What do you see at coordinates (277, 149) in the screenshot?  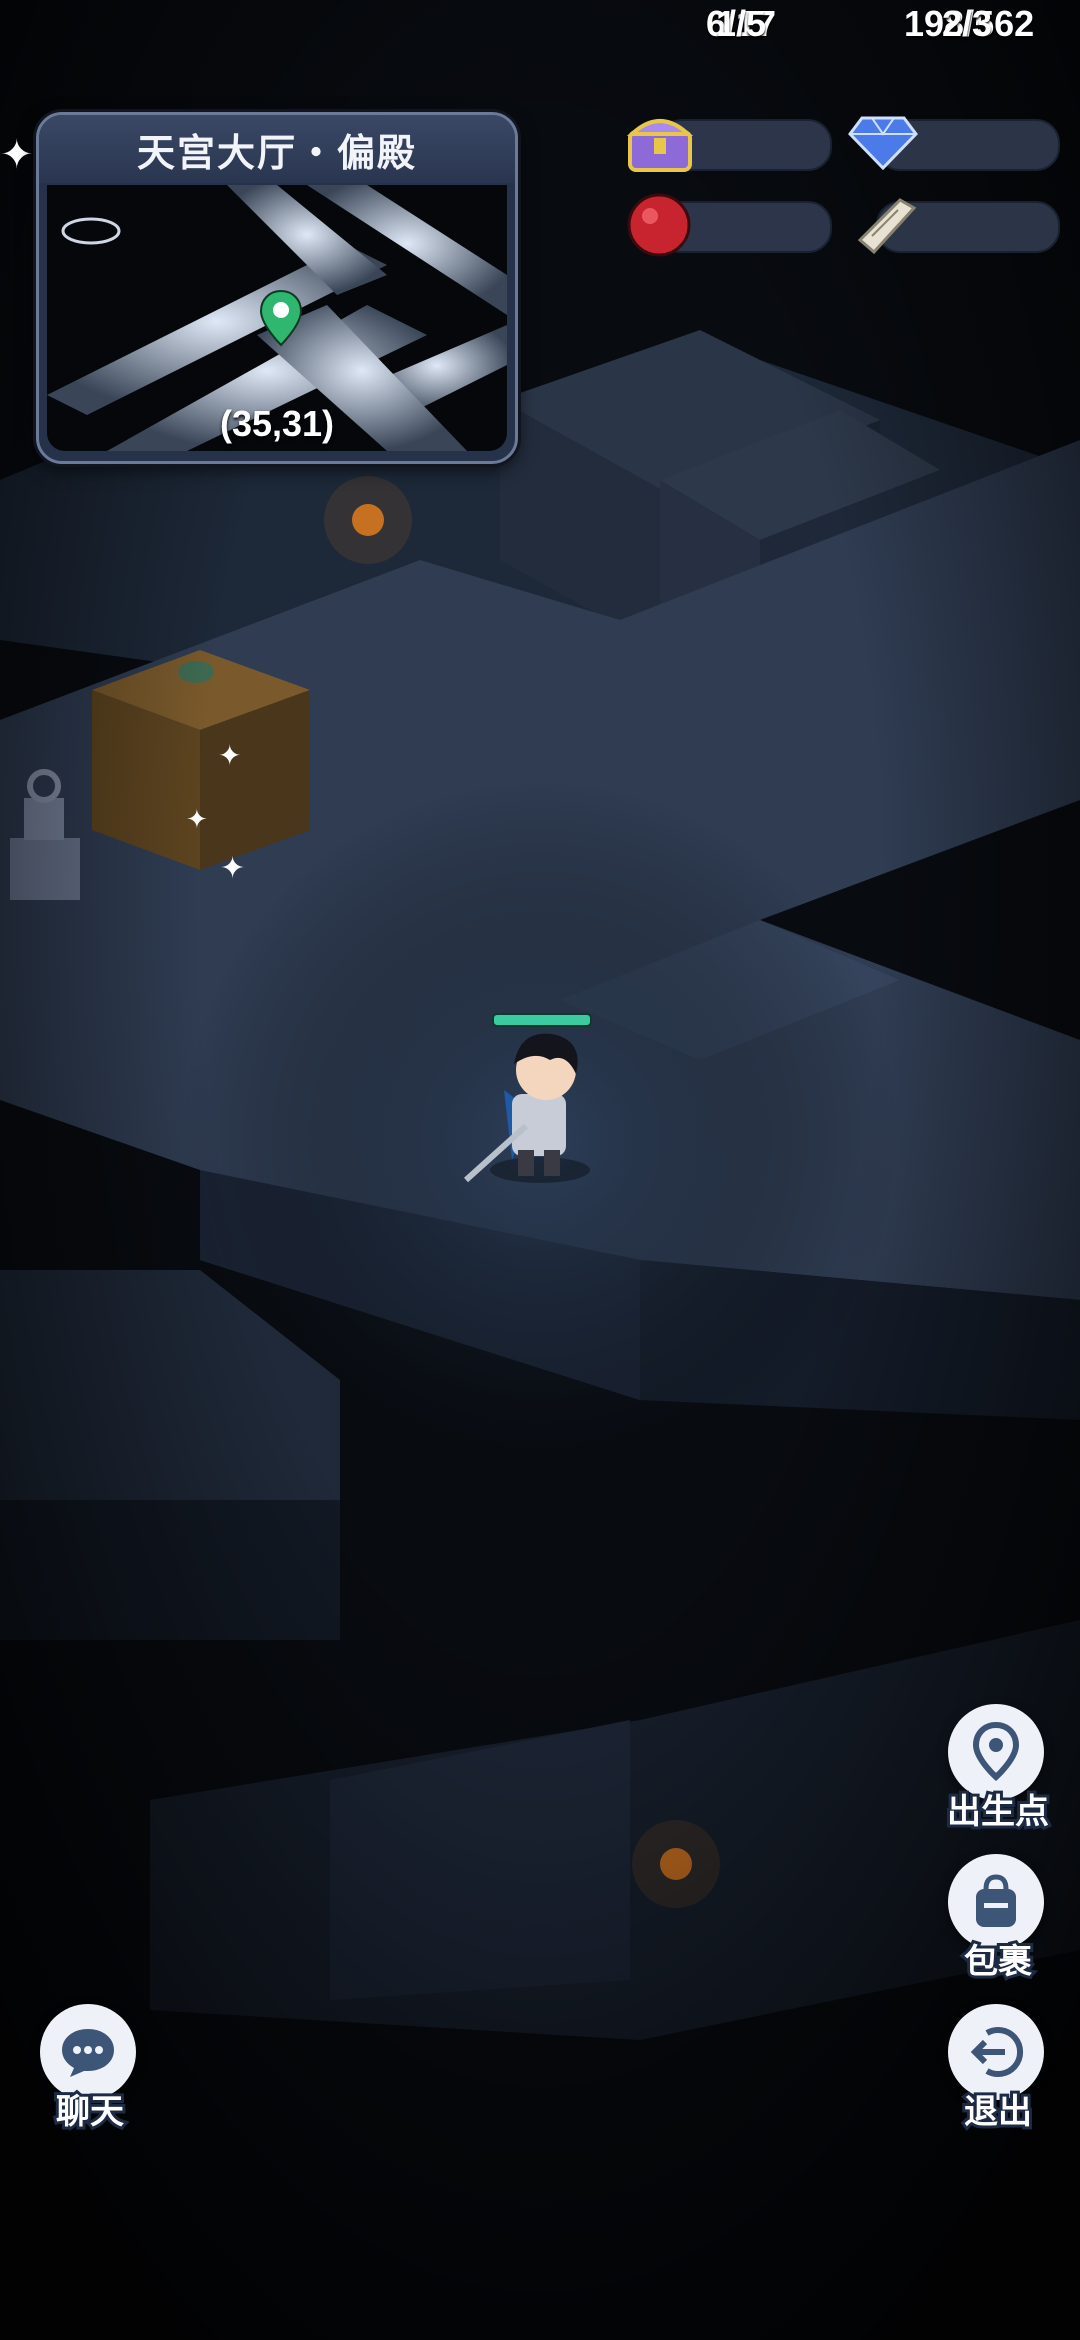 I see `minimap-title: 天宫大厅・偏殿` at bounding box center [277, 149].